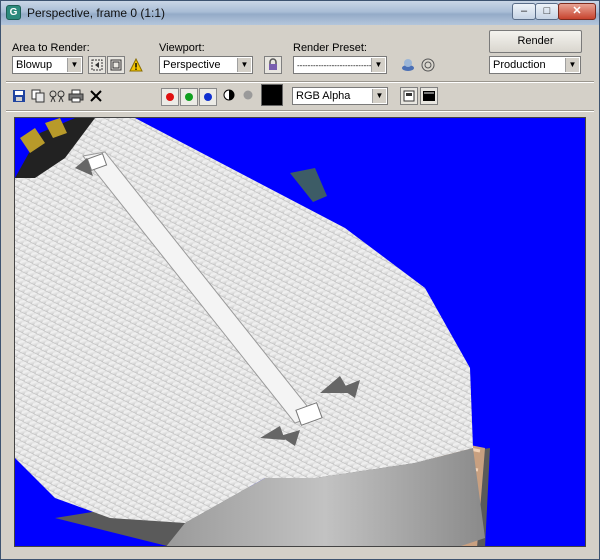 The height and width of the screenshot is (560, 600). I want to click on lock-icon, so click(273, 65).